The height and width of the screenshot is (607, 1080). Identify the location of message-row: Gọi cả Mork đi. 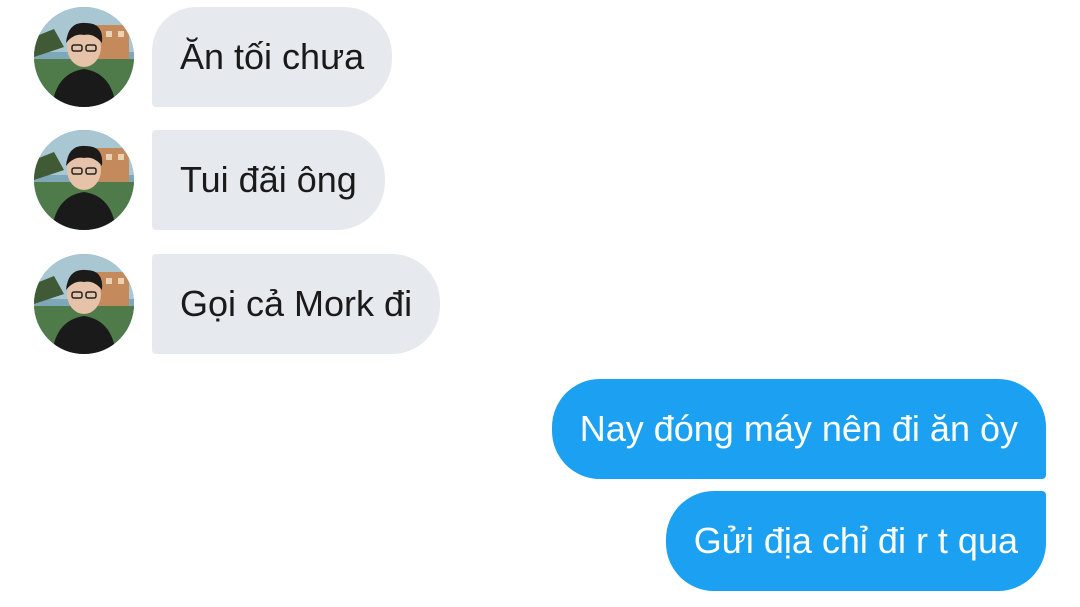
(237, 304).